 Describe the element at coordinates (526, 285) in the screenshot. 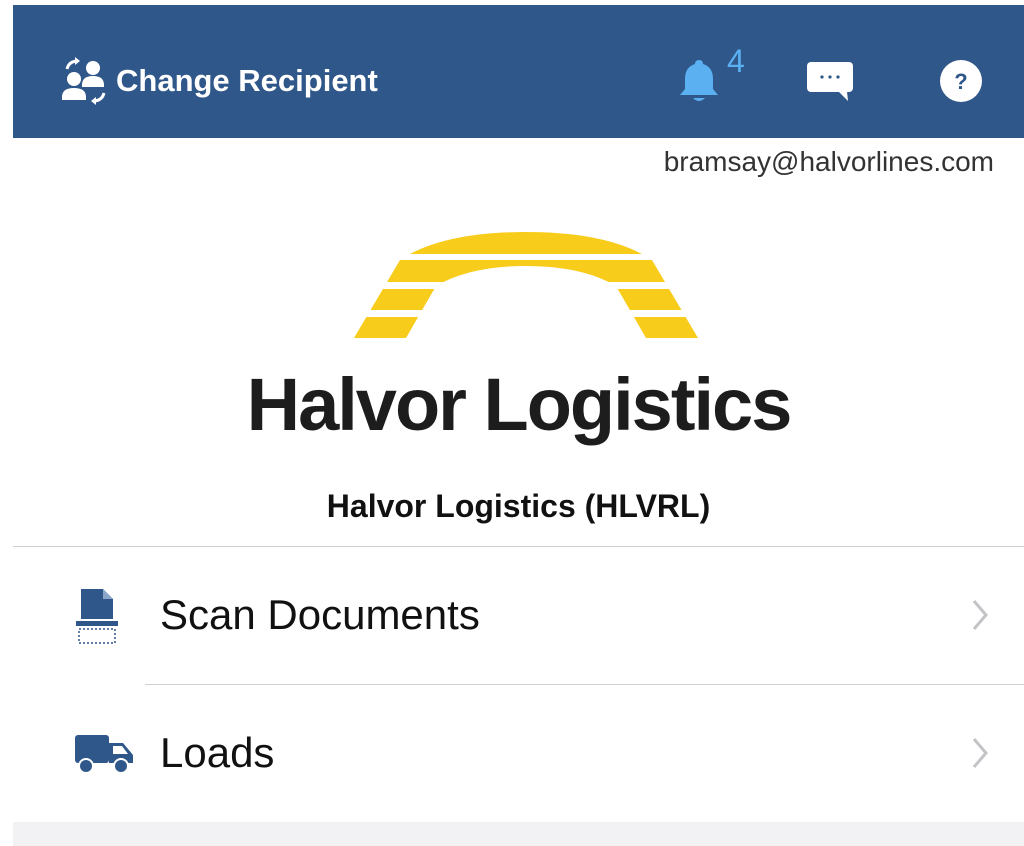

I see `company-logo-icon` at that location.